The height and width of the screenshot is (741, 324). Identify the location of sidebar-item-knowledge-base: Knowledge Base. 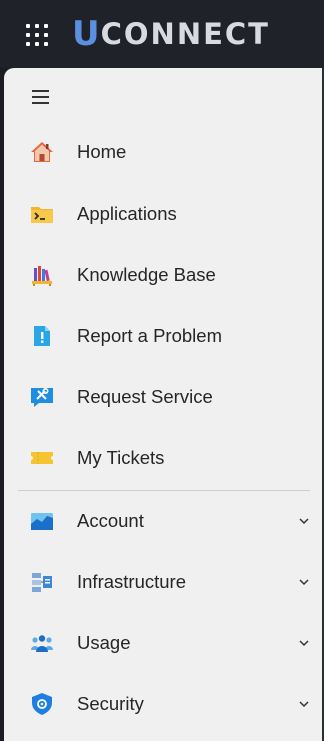
(163, 275).